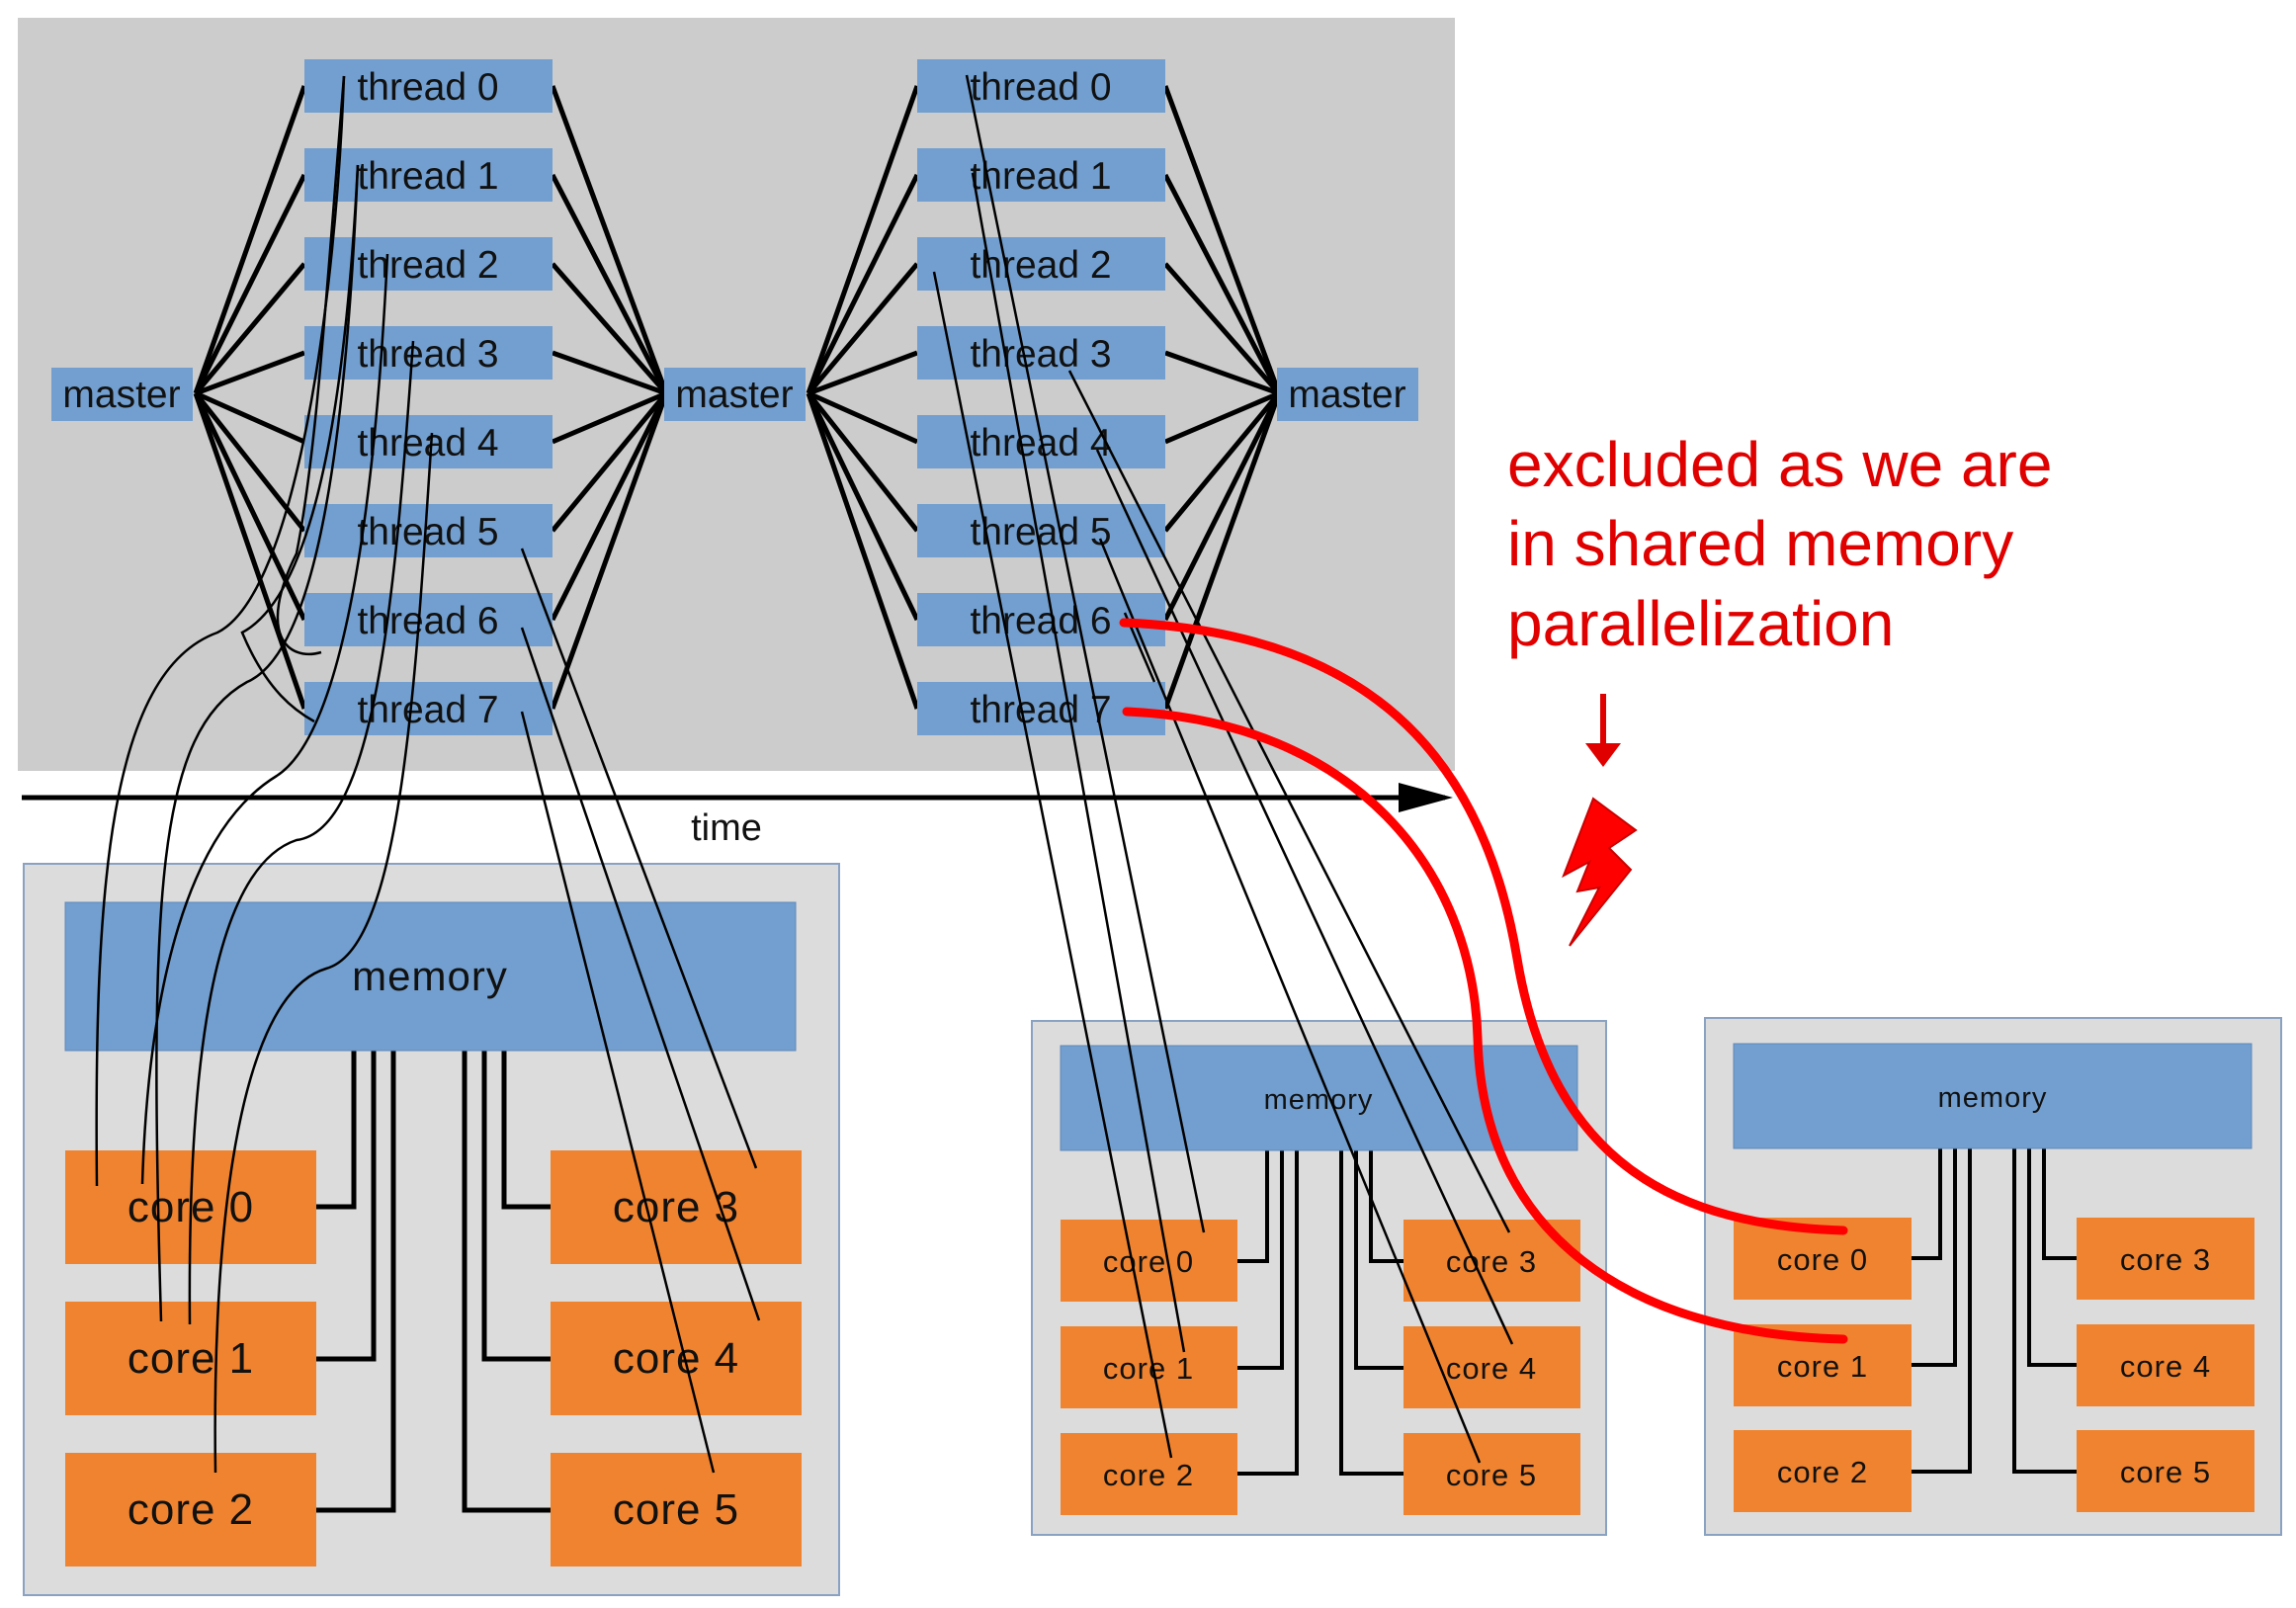 The height and width of the screenshot is (1608, 2296). I want to click on thread-2-a: thread 2, so click(428, 264).